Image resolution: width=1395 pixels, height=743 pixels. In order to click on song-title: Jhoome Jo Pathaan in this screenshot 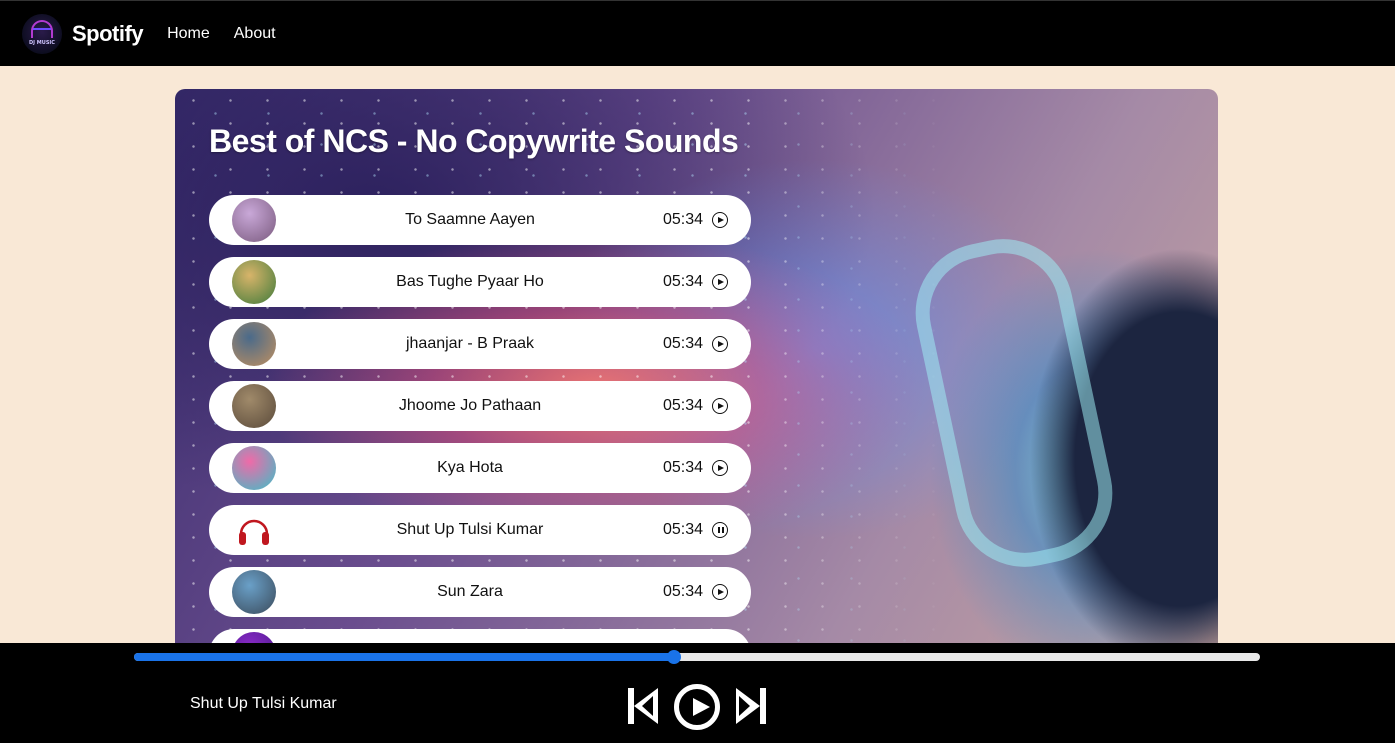, I will do `click(470, 405)`.